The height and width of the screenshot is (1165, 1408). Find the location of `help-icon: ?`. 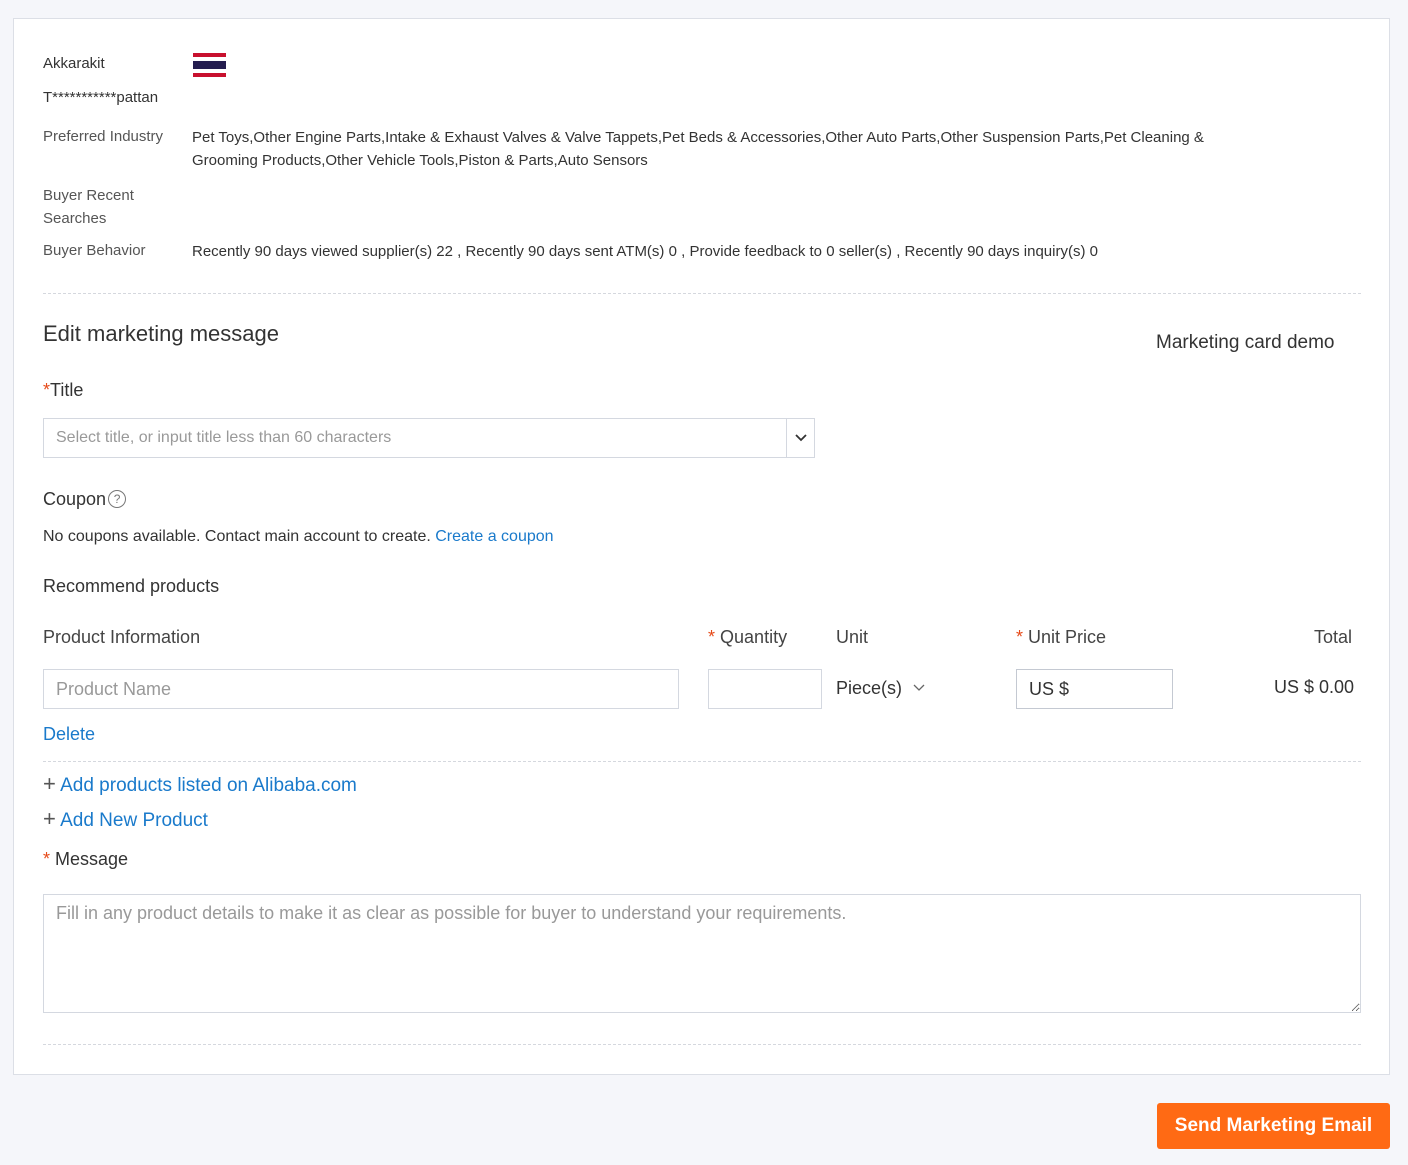

help-icon: ? is located at coordinates (117, 499).